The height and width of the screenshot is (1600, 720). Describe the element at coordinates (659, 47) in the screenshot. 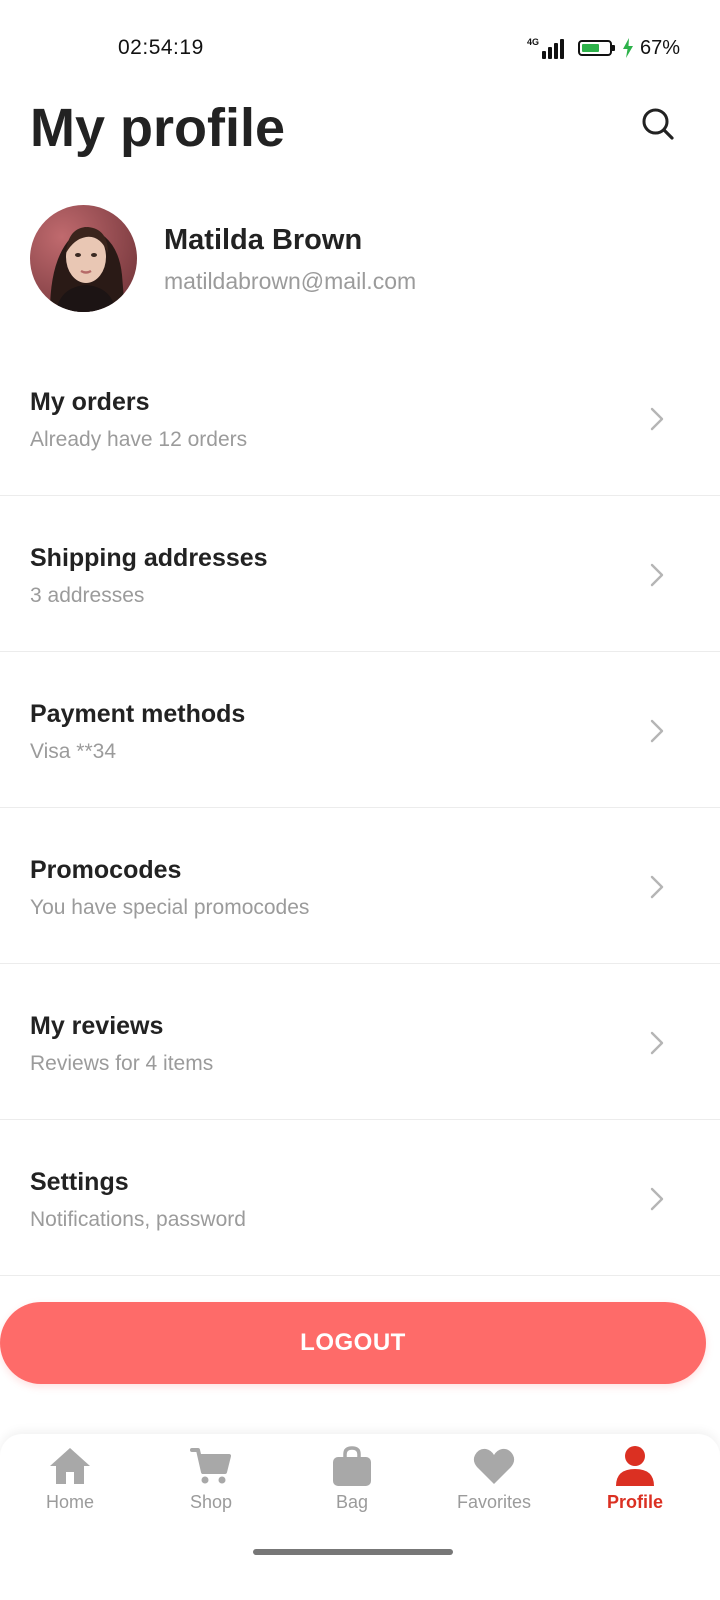

I see `battery-percent: 67%` at that location.